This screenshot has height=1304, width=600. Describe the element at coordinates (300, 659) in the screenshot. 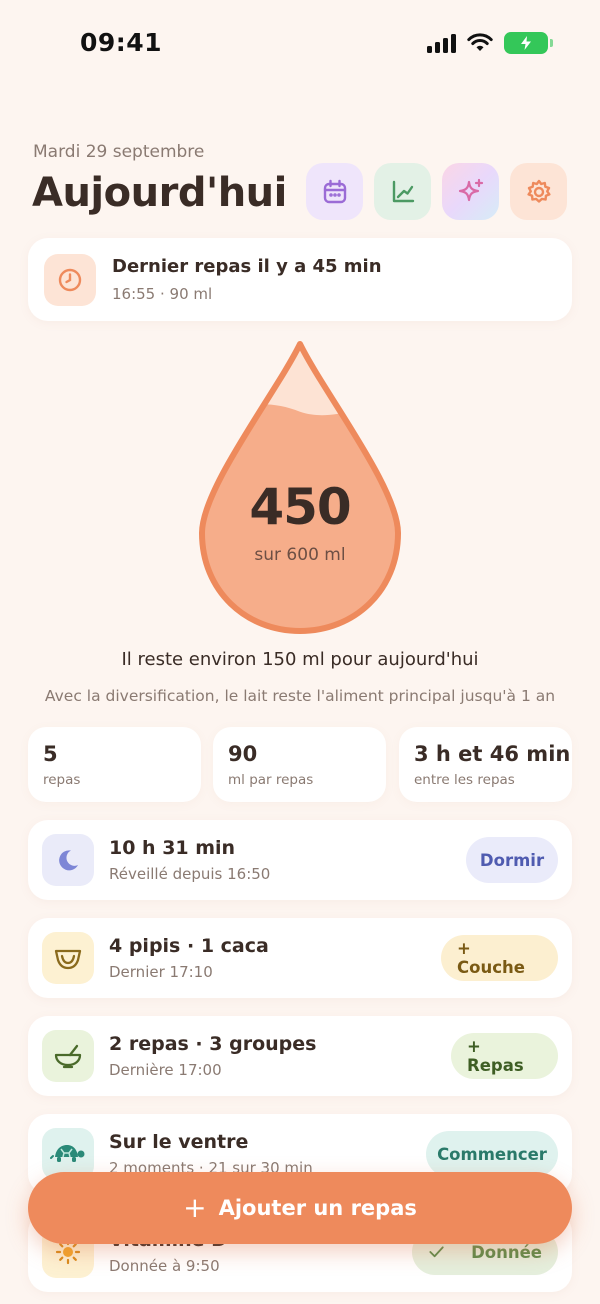

I see `remaining-text: Il reste environ 150 ml pour aujourd'hui` at that location.